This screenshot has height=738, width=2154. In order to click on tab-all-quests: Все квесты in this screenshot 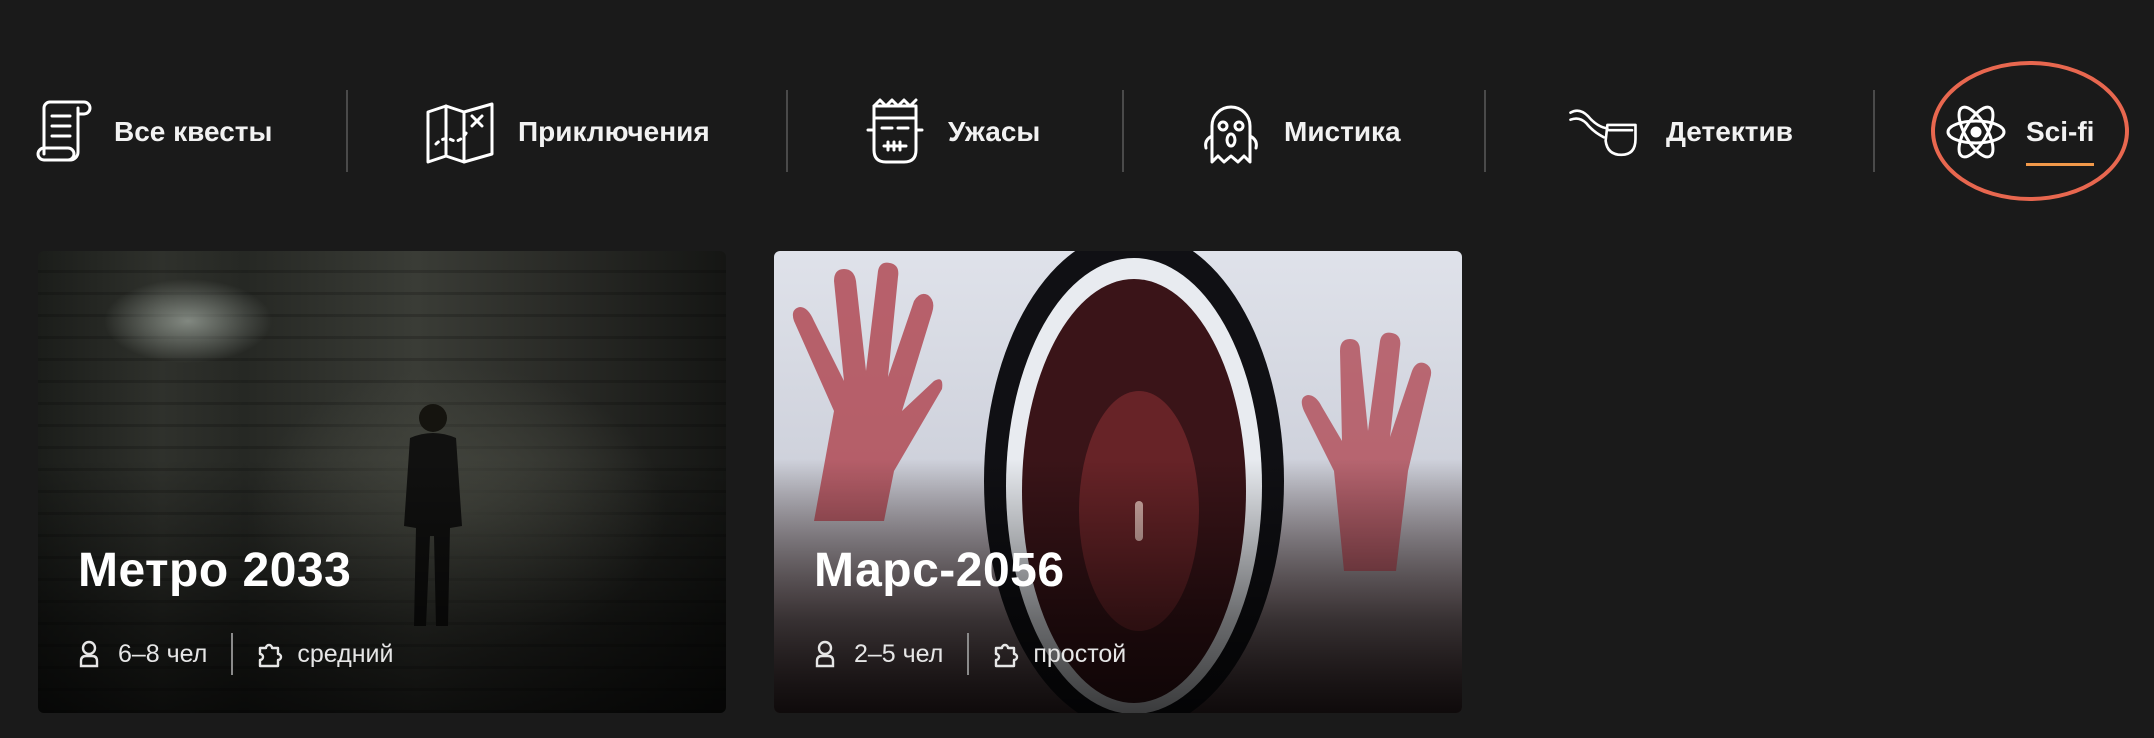, I will do `click(154, 132)`.